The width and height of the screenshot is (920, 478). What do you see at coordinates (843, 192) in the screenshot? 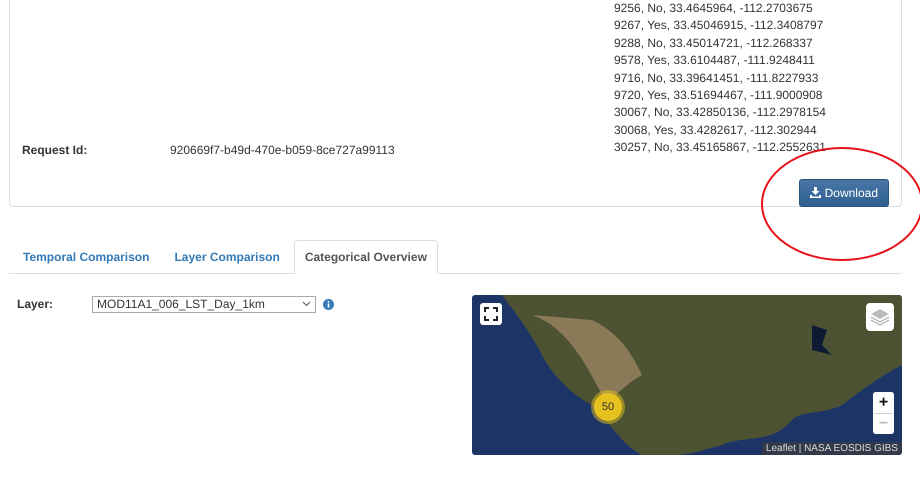
I see `download-button: Download` at bounding box center [843, 192].